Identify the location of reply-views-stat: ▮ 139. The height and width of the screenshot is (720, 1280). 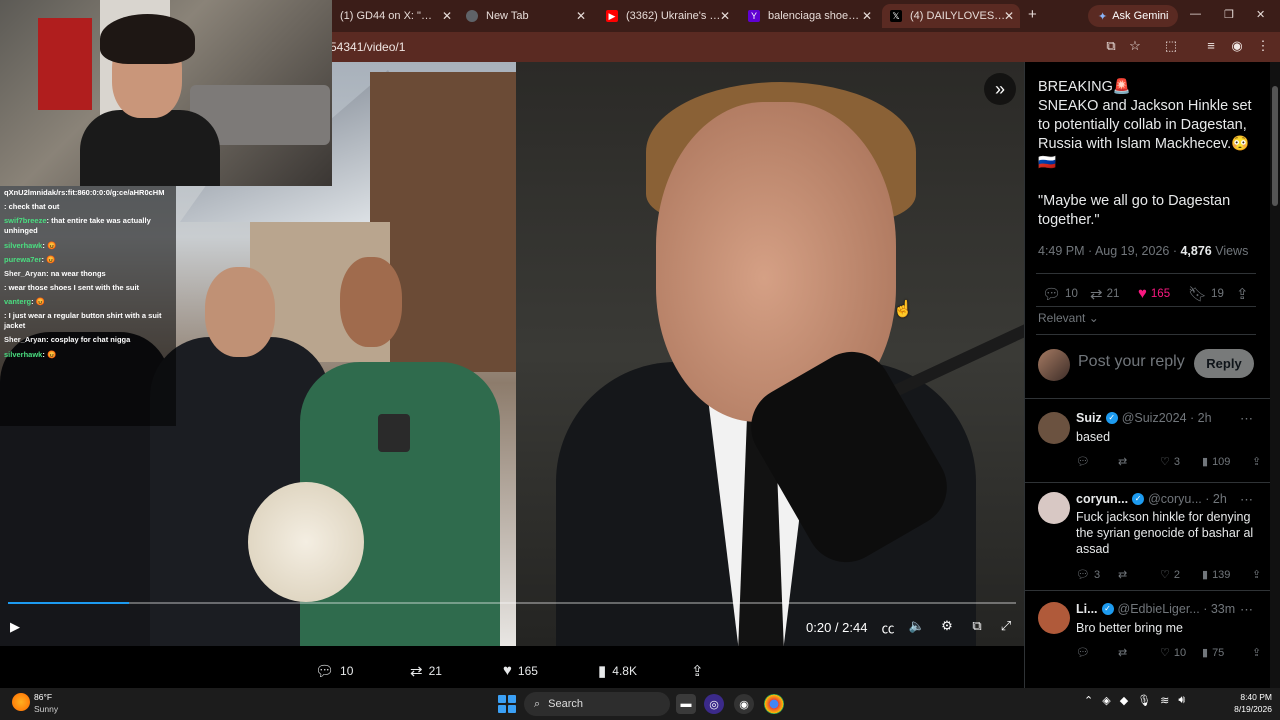
(1216, 575).